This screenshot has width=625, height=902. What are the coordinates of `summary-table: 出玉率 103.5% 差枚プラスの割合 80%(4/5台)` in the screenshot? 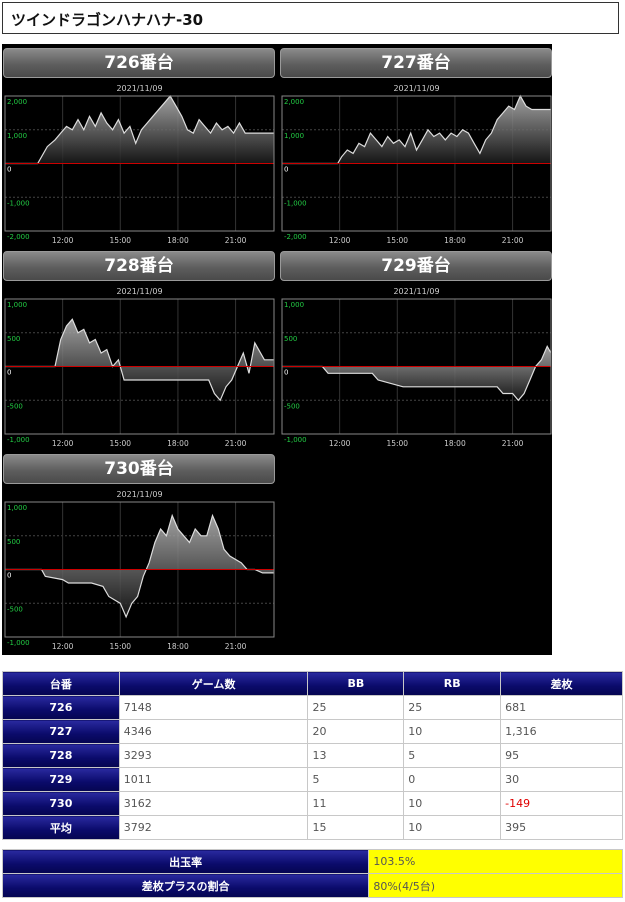 It's located at (312, 873).